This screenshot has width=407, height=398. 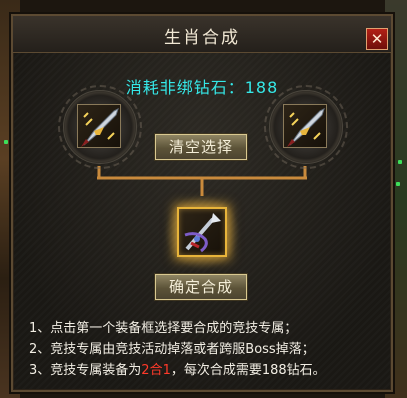 What do you see at coordinates (201, 147) in the screenshot?
I see `clear-selection-button: 清空选择` at bounding box center [201, 147].